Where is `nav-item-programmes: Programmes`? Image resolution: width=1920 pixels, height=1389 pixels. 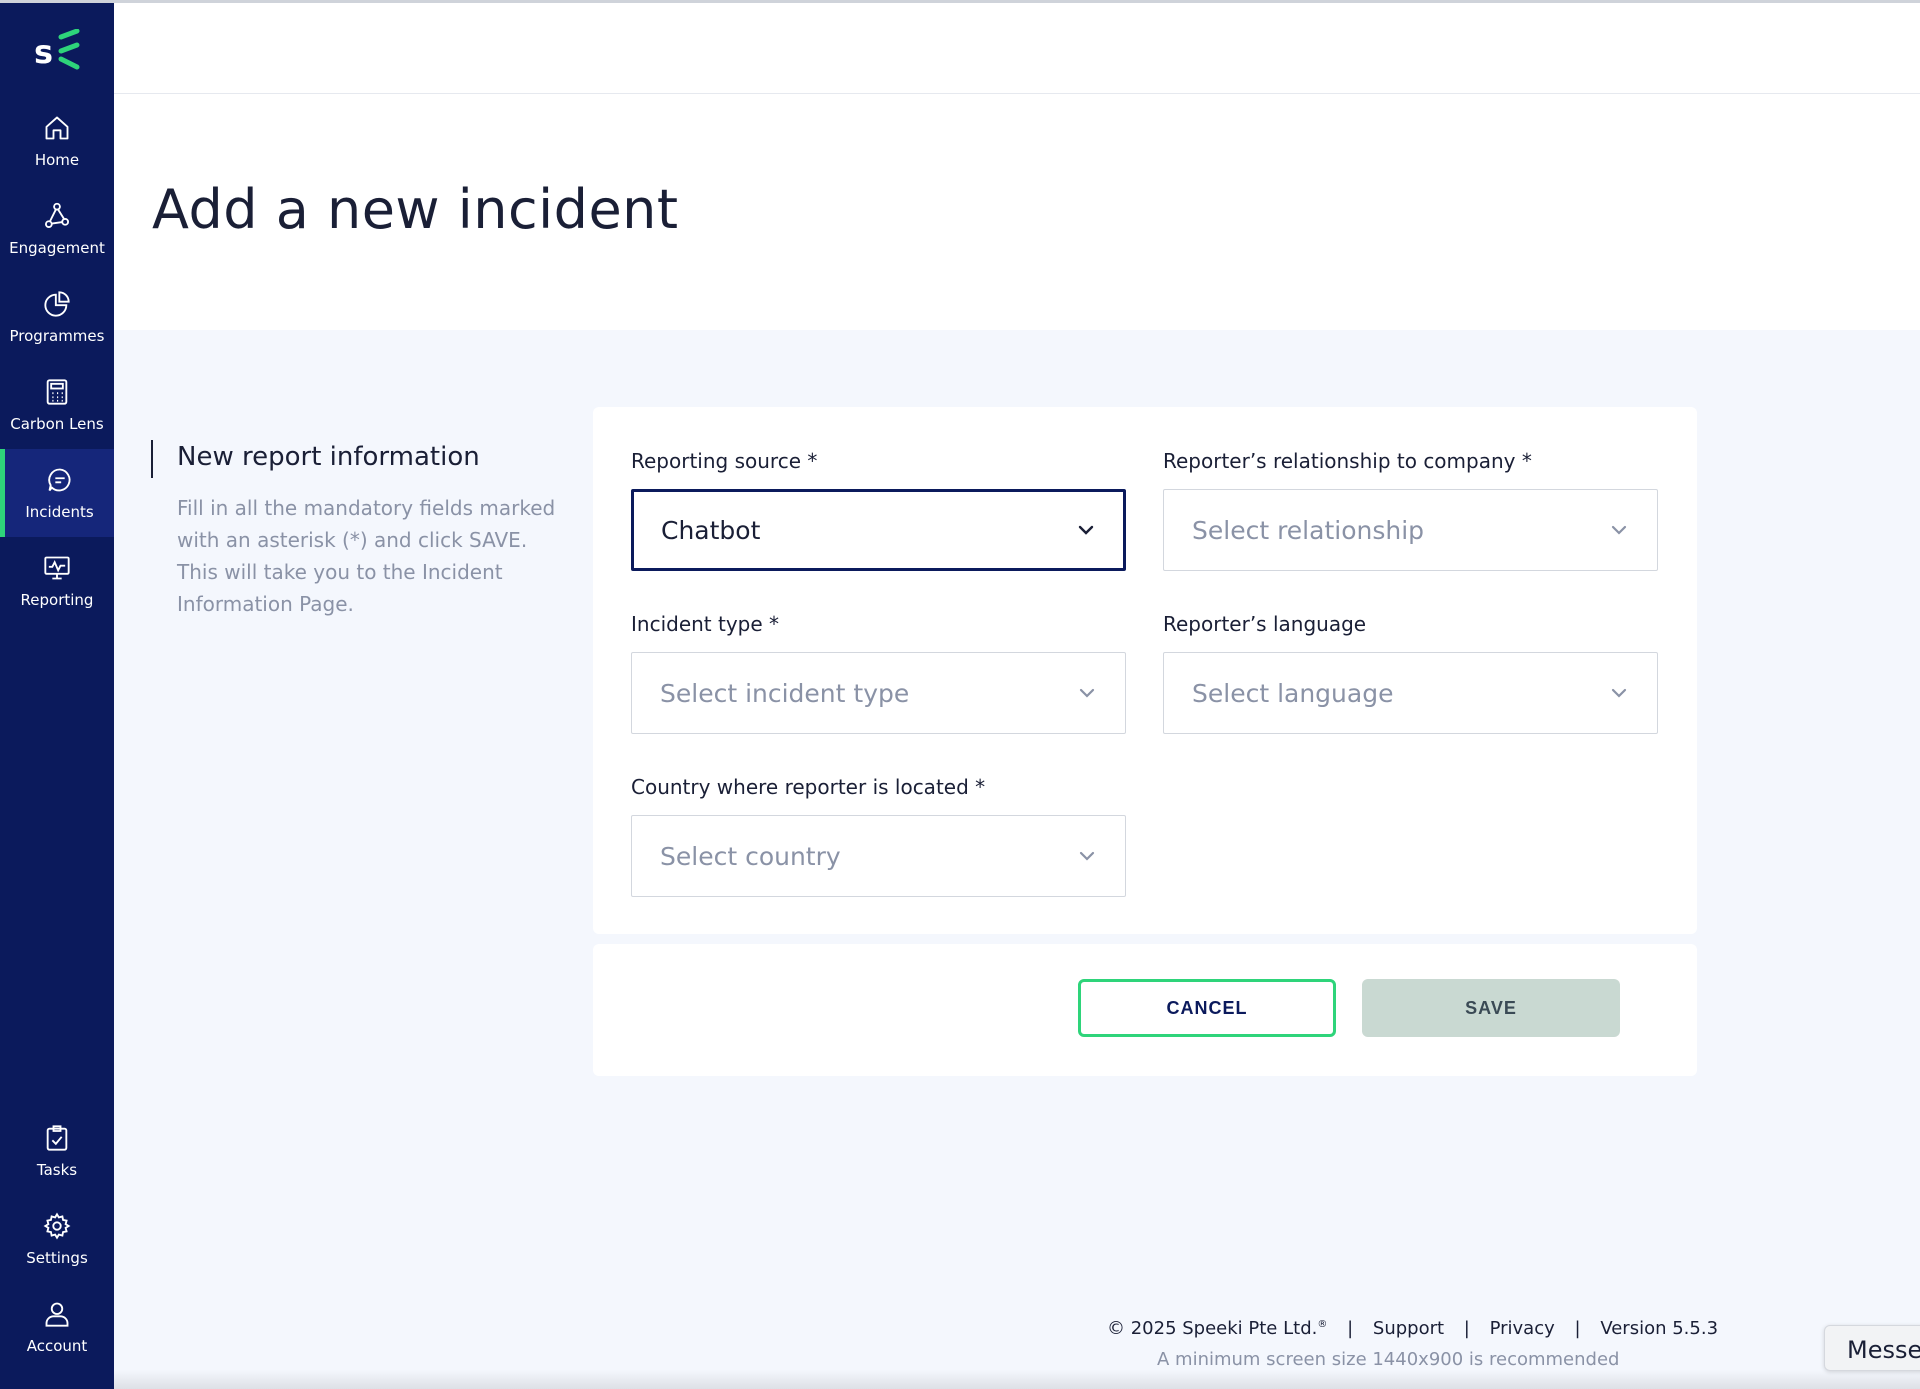 nav-item-programmes: Programmes is located at coordinates (57, 317).